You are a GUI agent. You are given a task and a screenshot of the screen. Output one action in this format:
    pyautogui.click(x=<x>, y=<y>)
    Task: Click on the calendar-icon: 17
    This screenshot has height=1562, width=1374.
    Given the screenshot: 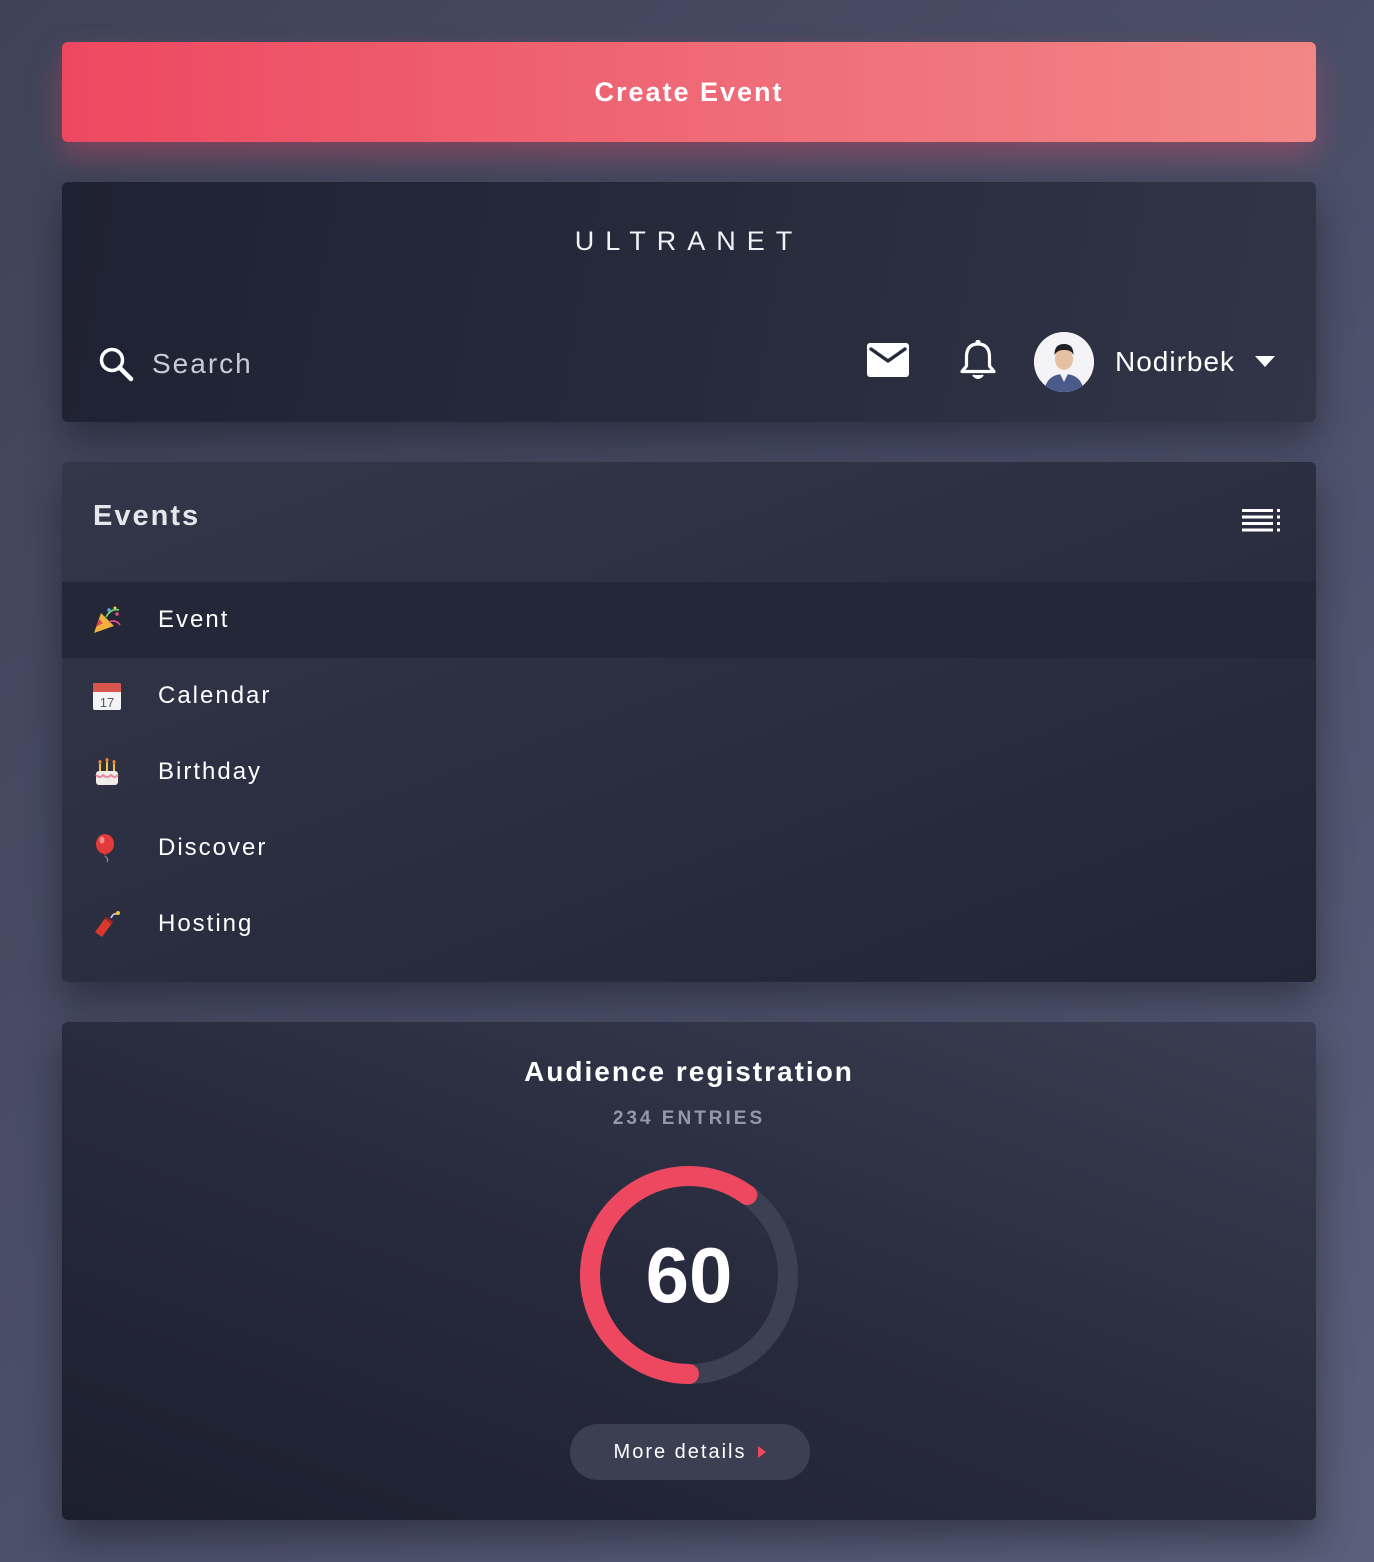 What is the action you would take?
    pyautogui.click(x=107, y=696)
    